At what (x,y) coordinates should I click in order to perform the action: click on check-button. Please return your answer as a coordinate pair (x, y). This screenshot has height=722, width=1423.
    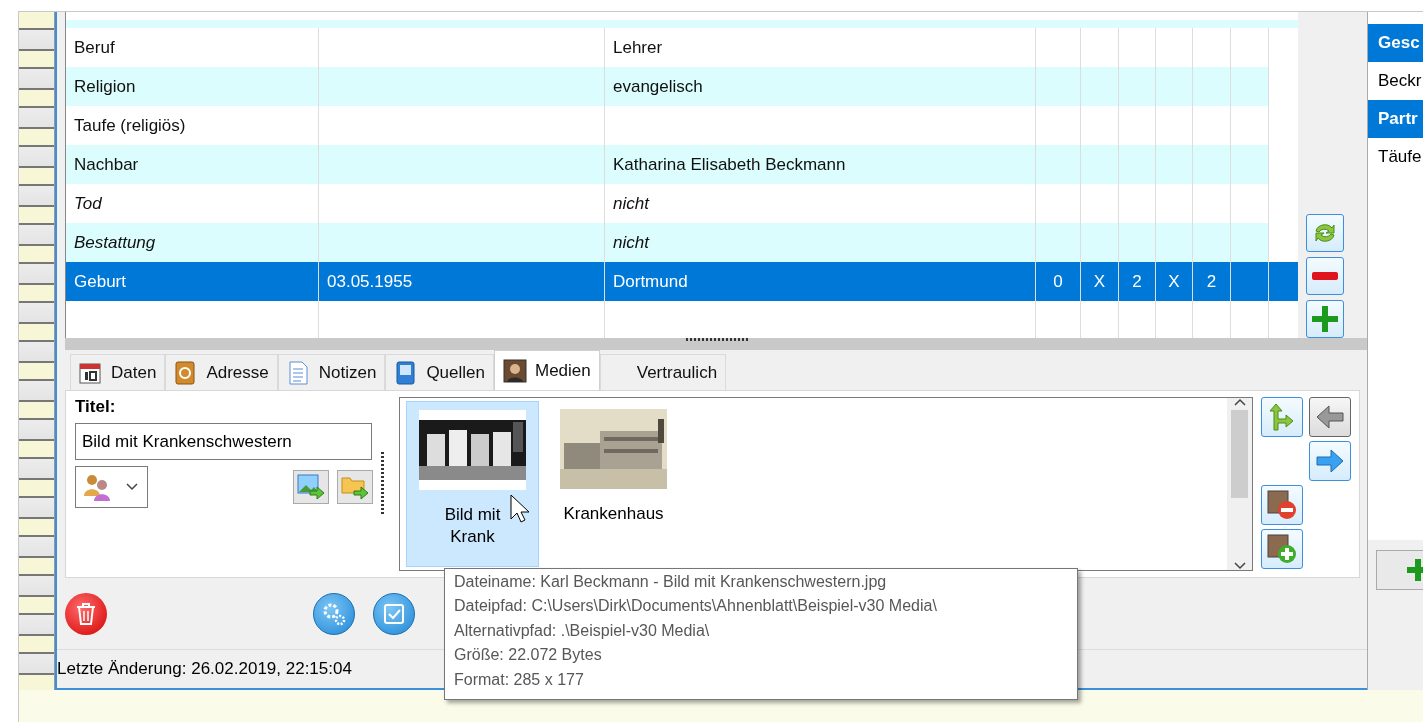
    Looking at the image, I should click on (394, 613).